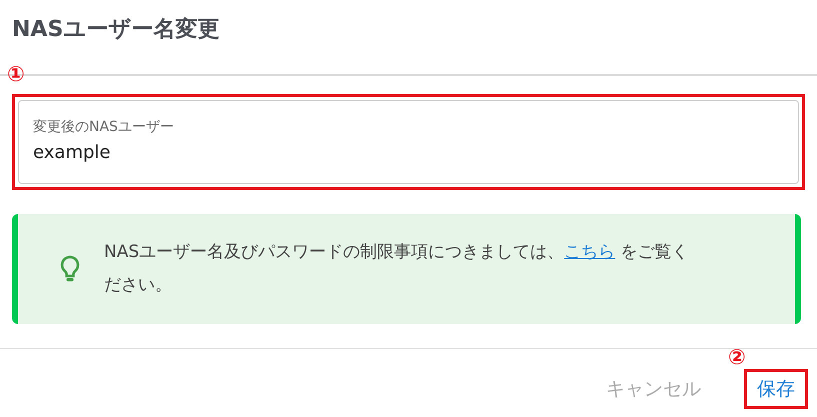  I want to click on callout-number: ①, so click(16, 74).